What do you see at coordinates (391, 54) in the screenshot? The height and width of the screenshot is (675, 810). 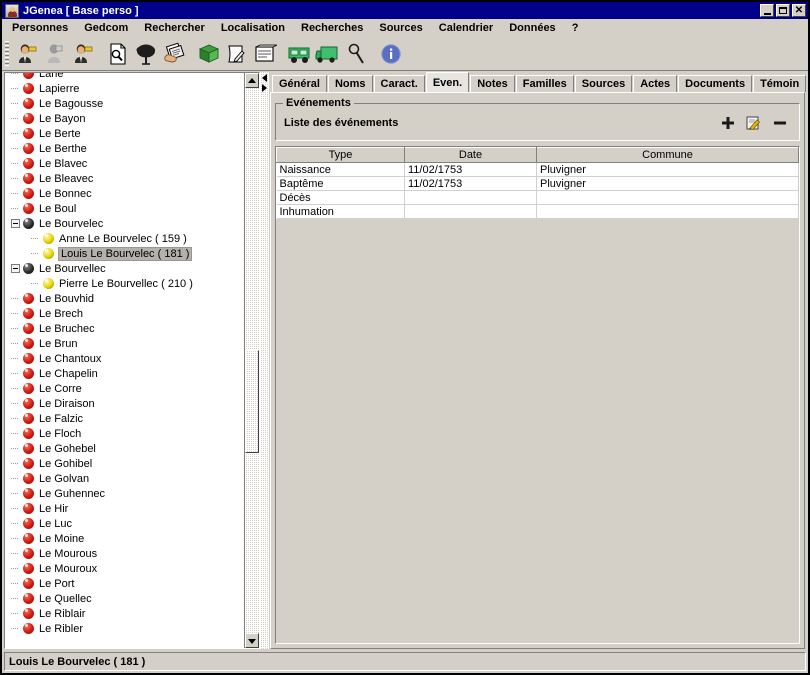 I see `toolbar-info-button` at bounding box center [391, 54].